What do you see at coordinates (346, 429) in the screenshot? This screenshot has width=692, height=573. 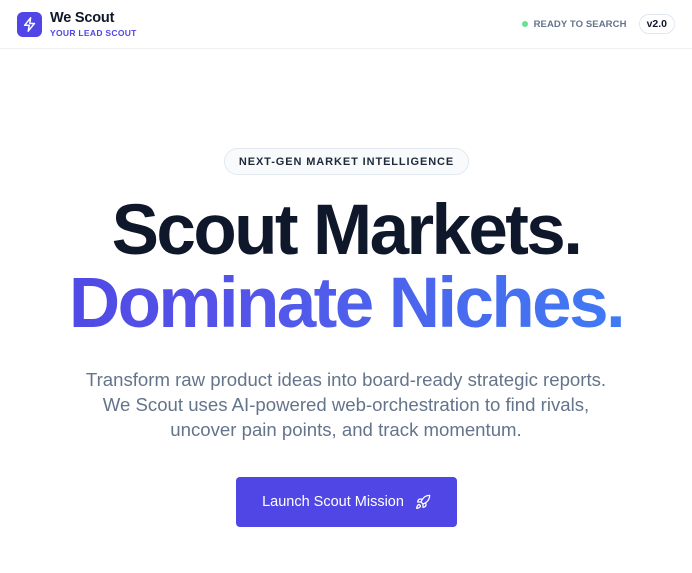 I see `description-line: uncover pain points, and track momentum.` at bounding box center [346, 429].